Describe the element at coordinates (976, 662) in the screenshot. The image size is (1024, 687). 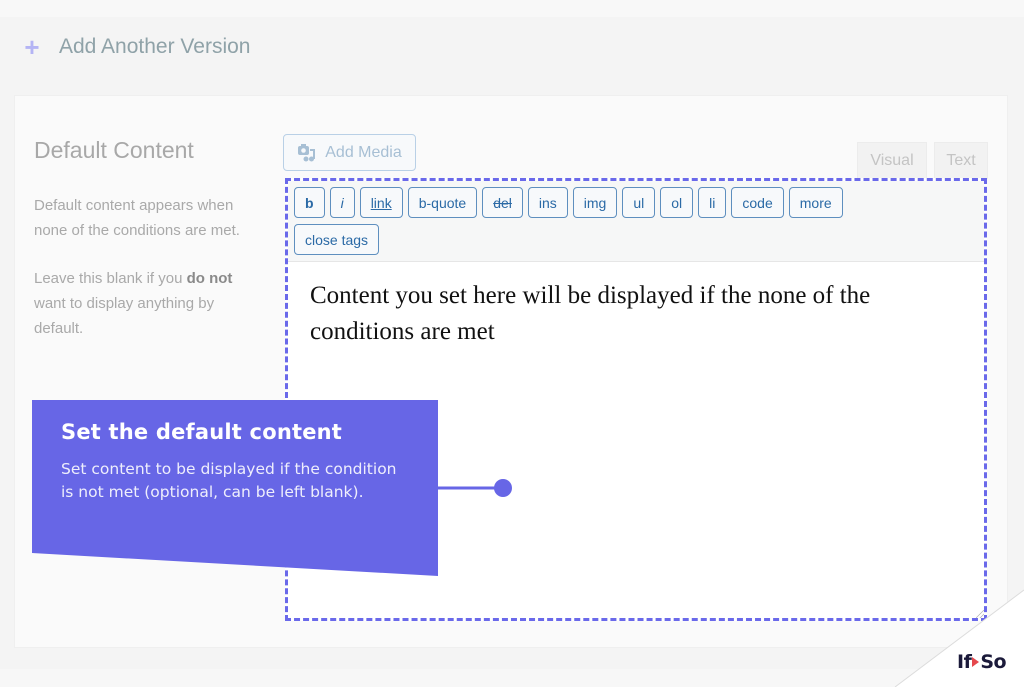
I see `logo-arrow-icon` at that location.